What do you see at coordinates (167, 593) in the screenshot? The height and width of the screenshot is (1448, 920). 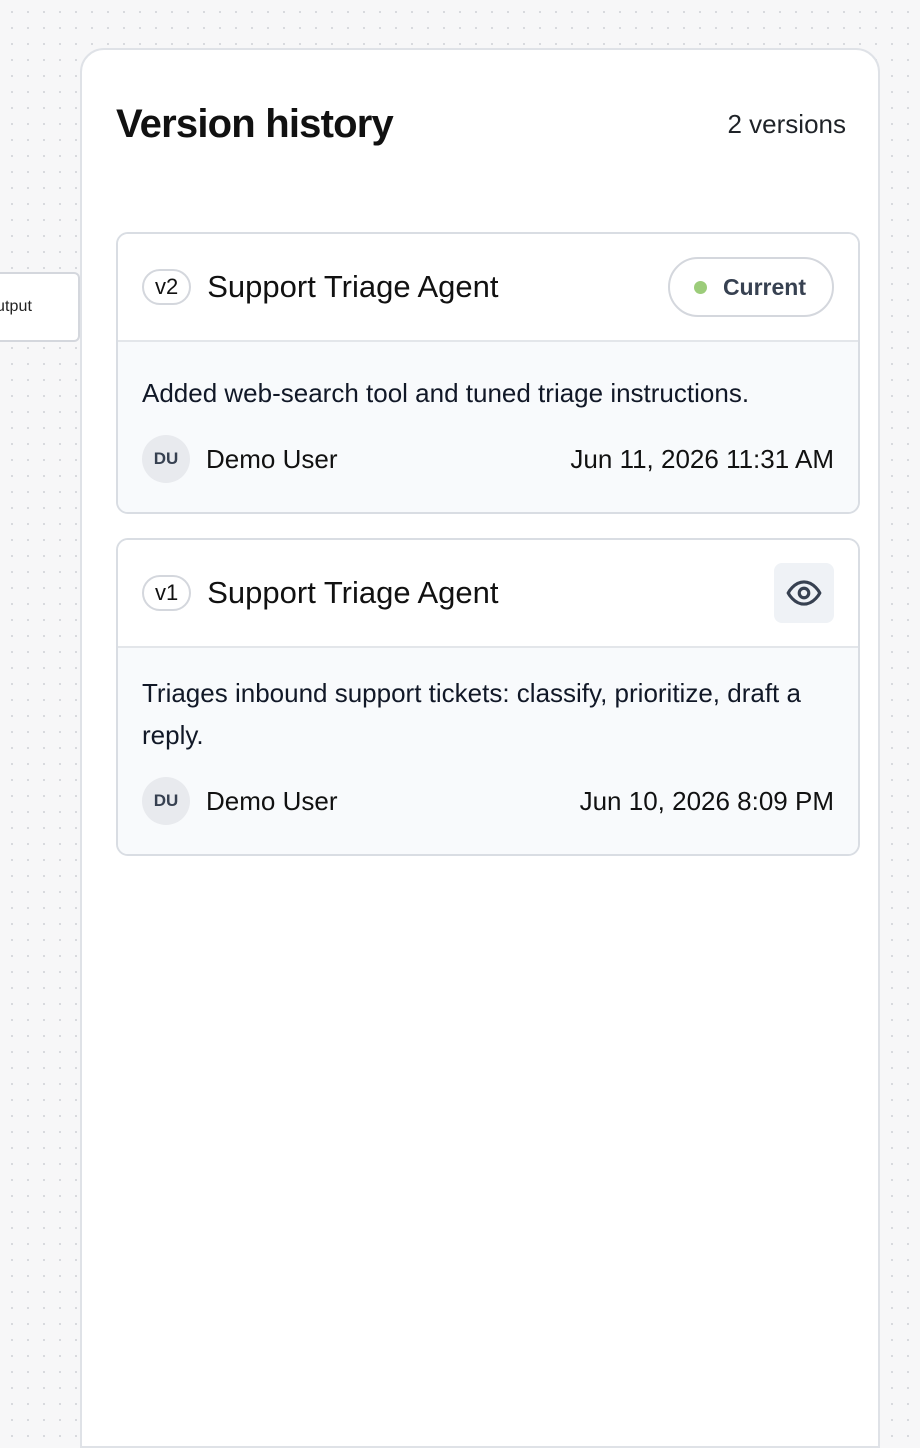 I see `version-tag: v1` at bounding box center [167, 593].